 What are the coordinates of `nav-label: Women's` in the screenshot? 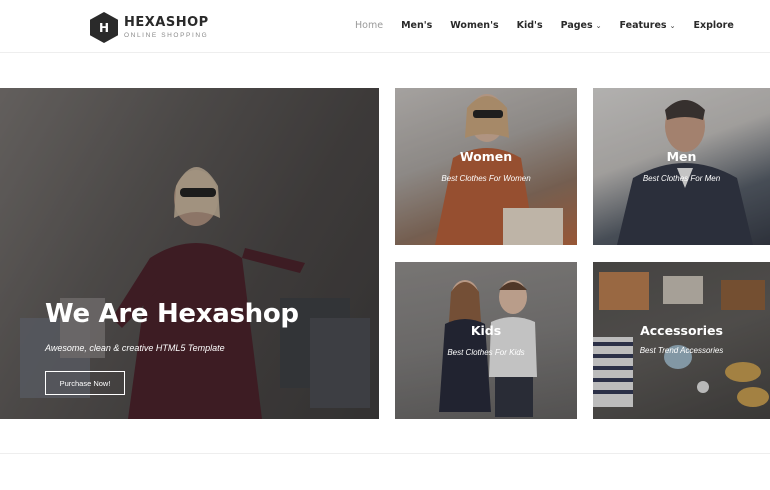 It's located at (474, 25).